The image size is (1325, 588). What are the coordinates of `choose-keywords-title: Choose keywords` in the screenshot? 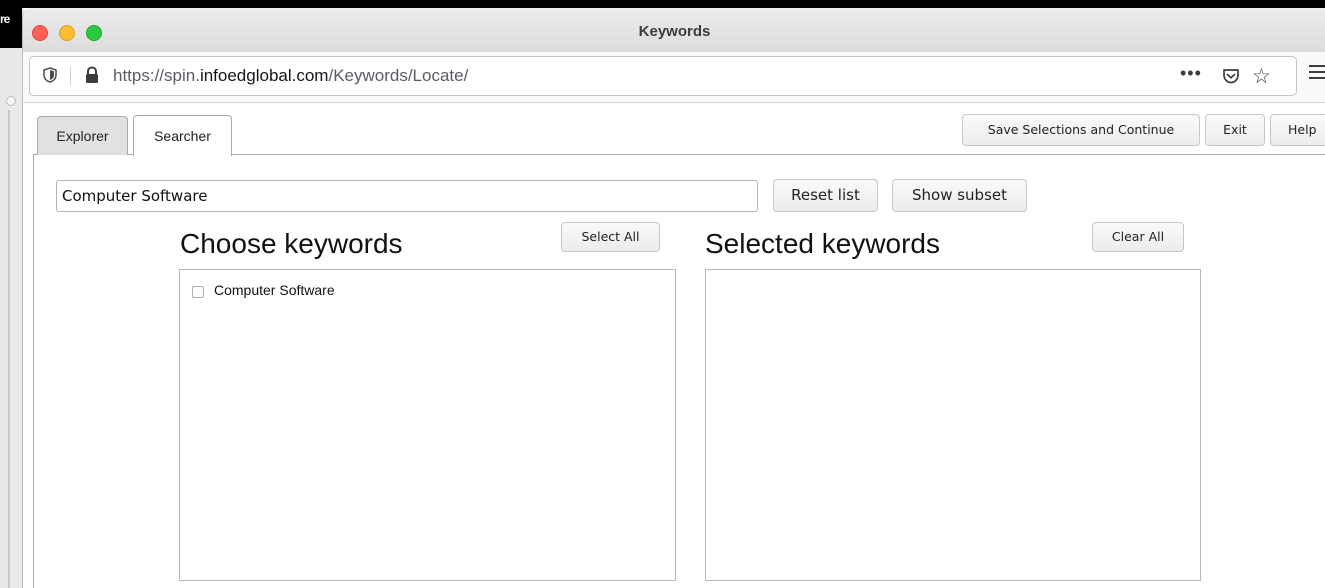 It's located at (291, 243).